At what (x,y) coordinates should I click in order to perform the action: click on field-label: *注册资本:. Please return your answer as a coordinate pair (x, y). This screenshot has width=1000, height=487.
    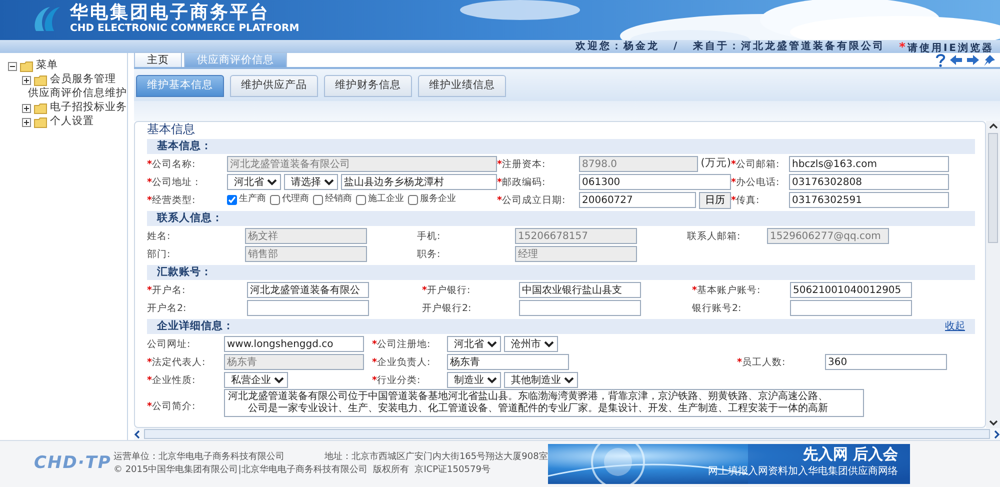
    Looking at the image, I should click on (521, 164).